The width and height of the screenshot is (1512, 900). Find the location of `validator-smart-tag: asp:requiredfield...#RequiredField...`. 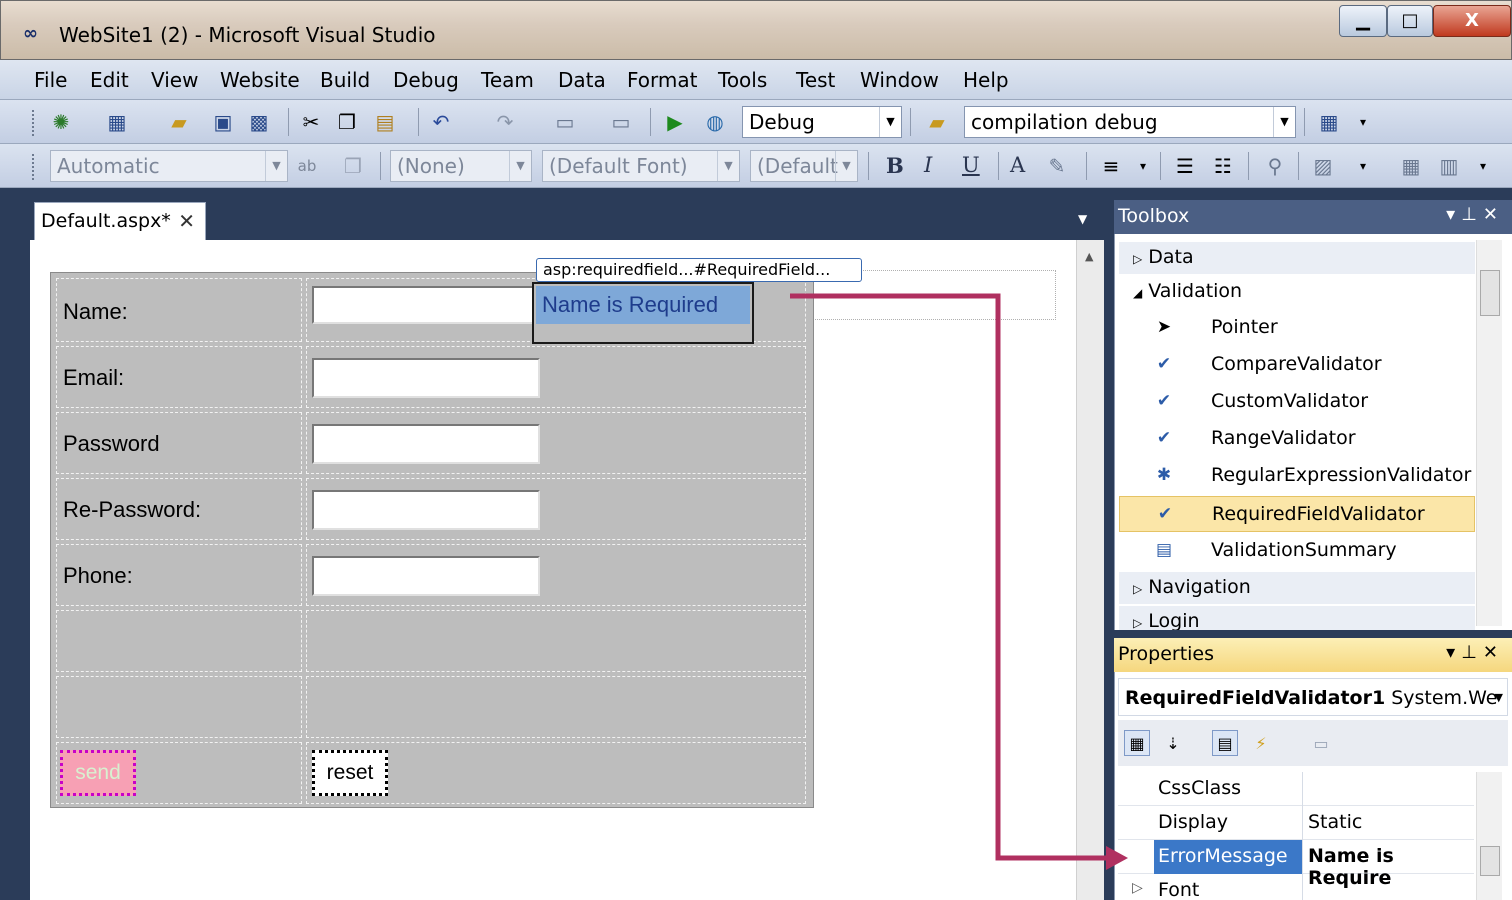

validator-smart-tag: asp:requiredfield...#RequiredField... is located at coordinates (699, 270).